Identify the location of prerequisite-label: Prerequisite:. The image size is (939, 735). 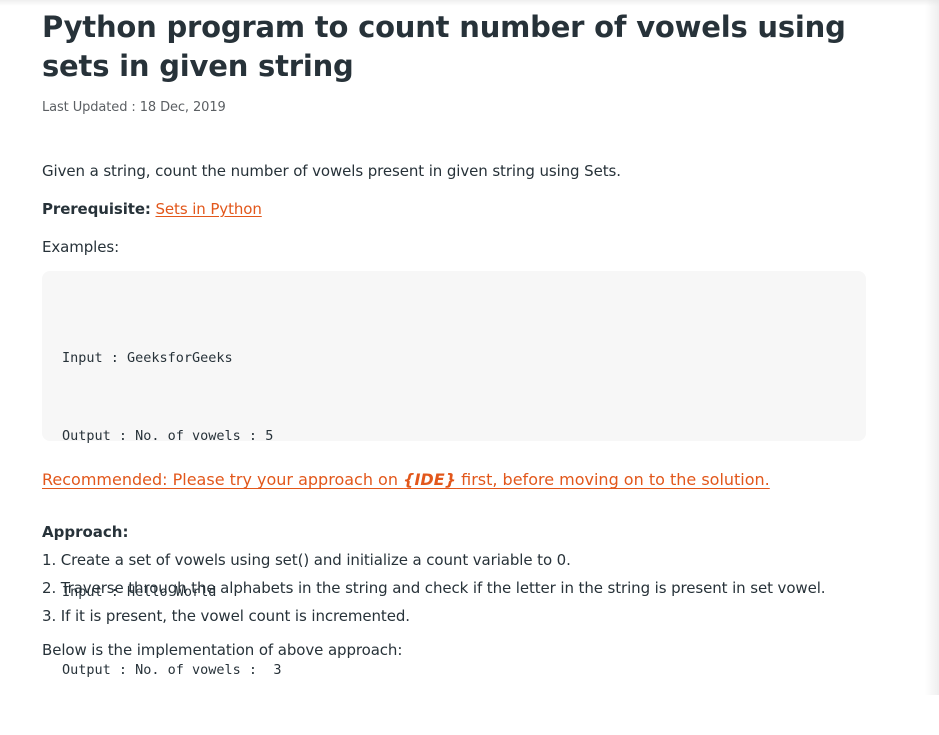
(96, 209).